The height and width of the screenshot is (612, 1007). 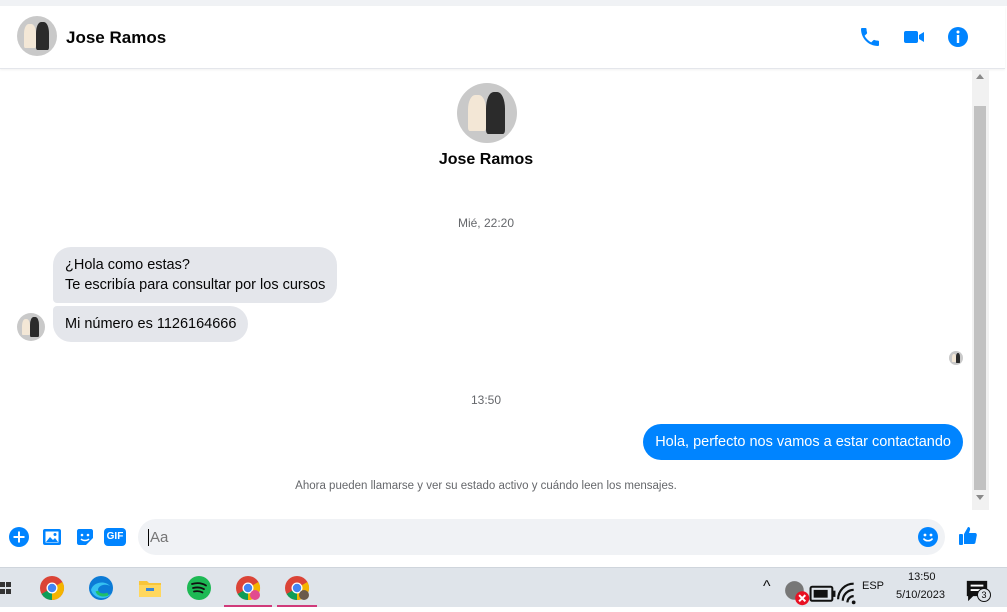 What do you see at coordinates (248, 588) in the screenshot?
I see `chrome-profile-icon` at bounding box center [248, 588].